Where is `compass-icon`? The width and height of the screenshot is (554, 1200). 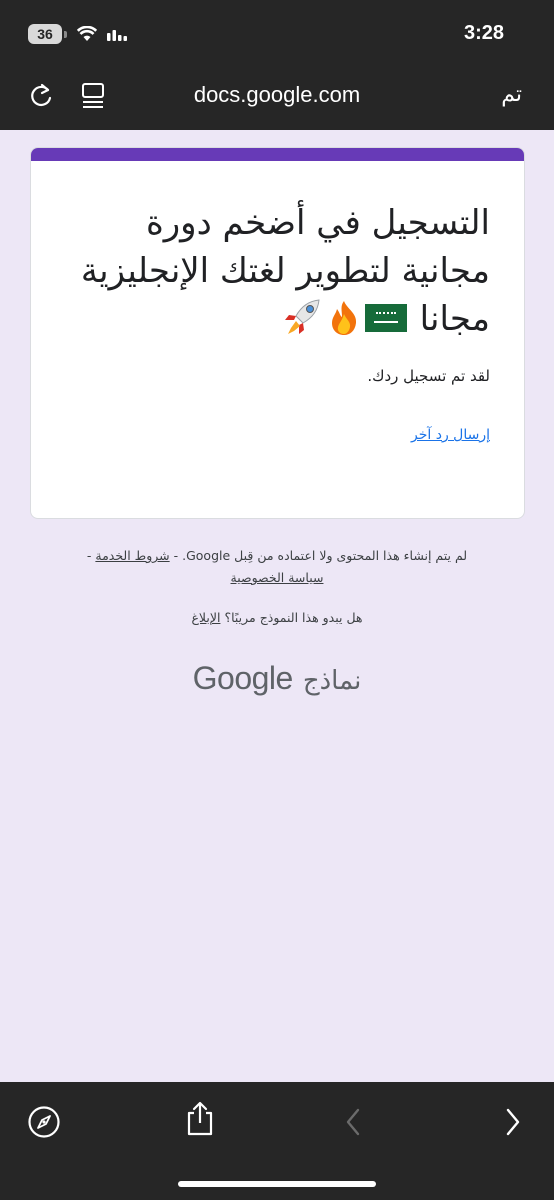 compass-icon is located at coordinates (44, 1122).